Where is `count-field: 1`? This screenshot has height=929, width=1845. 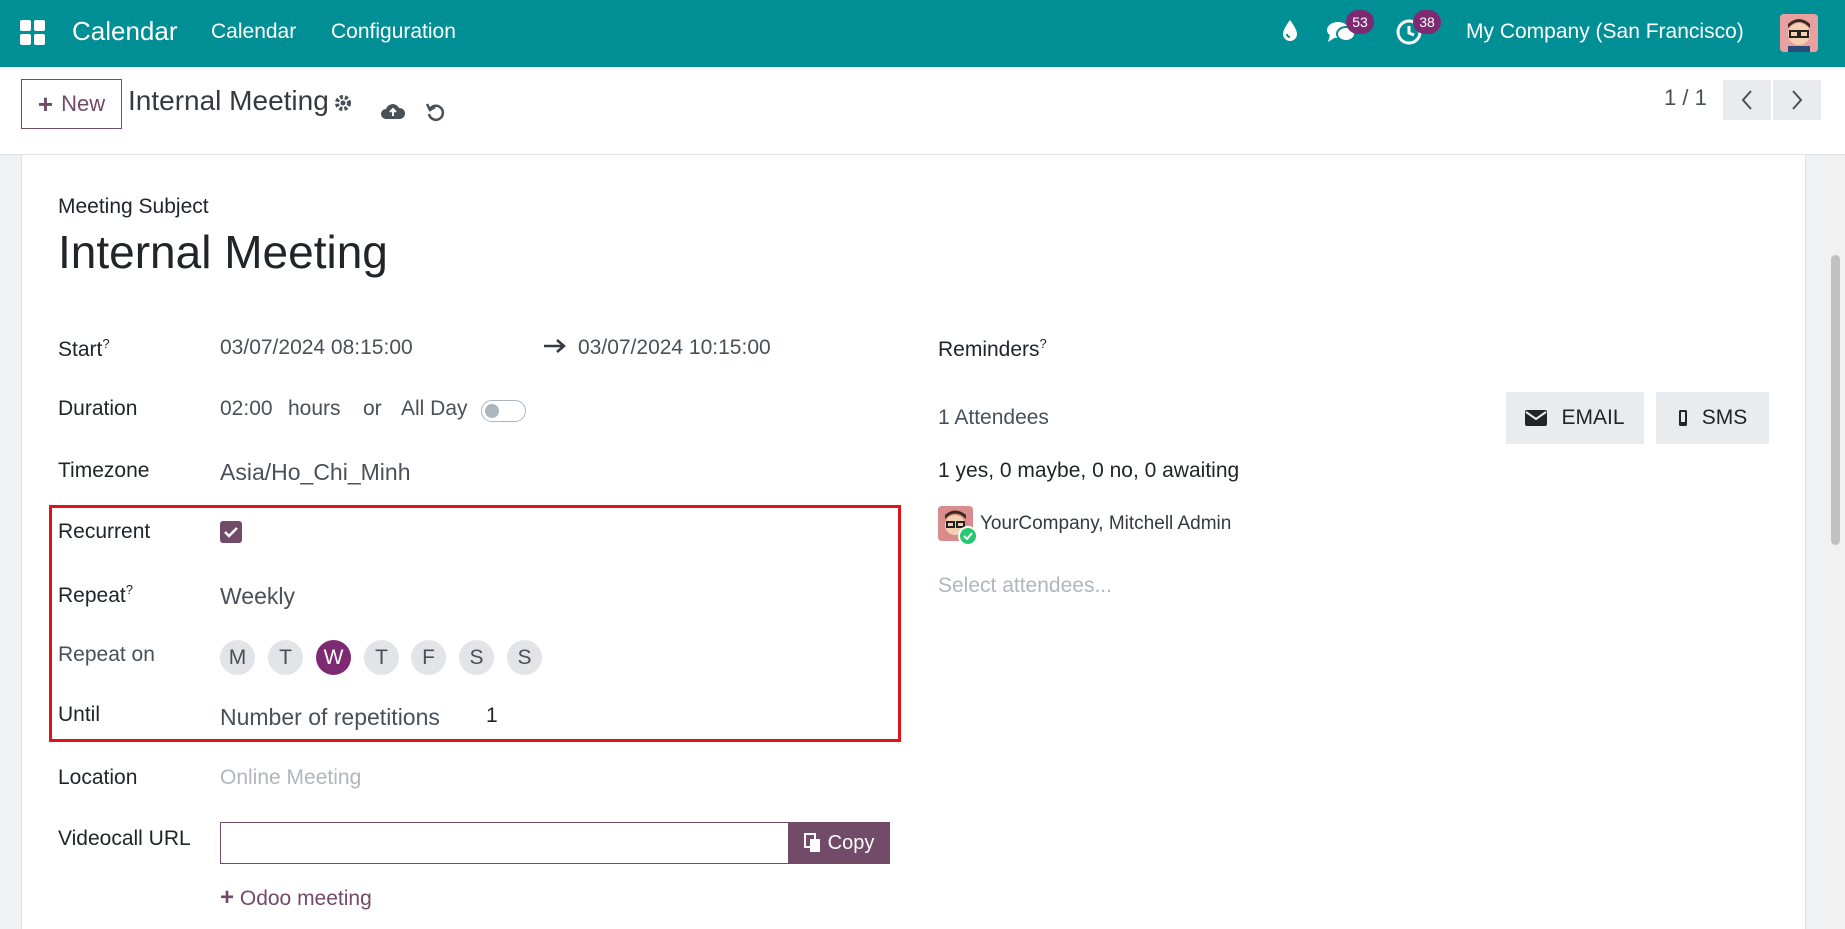 count-field: 1 is located at coordinates (492, 716).